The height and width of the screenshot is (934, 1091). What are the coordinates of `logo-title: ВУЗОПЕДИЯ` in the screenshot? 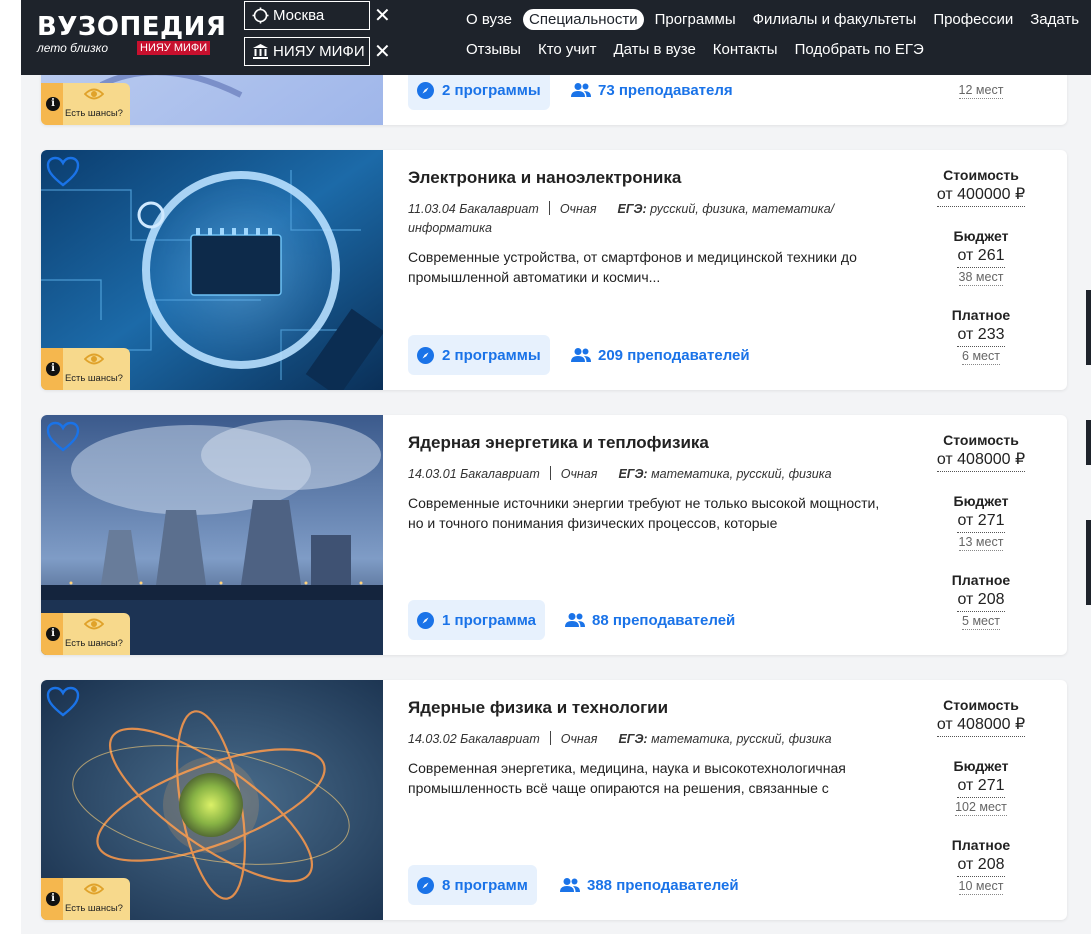 It's located at (132, 27).